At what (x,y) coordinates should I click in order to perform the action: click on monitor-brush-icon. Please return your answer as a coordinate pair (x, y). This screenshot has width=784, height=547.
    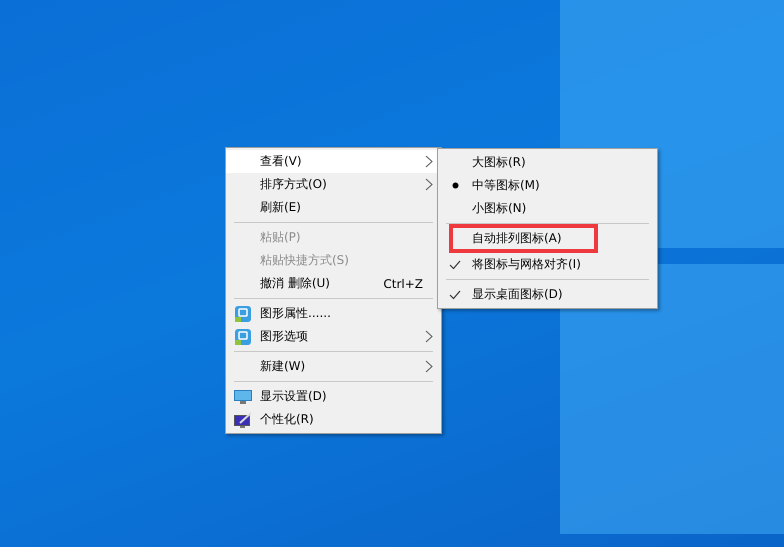
    Looking at the image, I should click on (243, 420).